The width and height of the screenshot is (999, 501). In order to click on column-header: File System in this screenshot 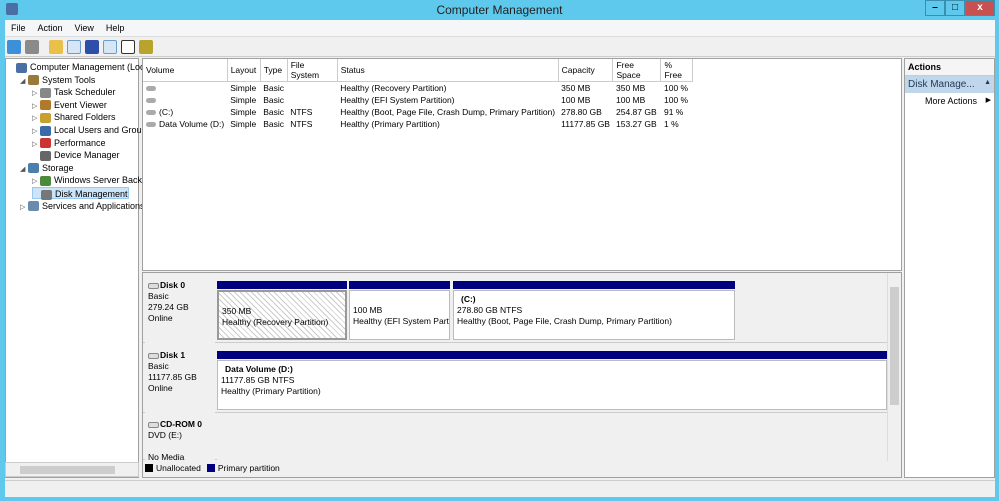, I will do `click(312, 70)`.